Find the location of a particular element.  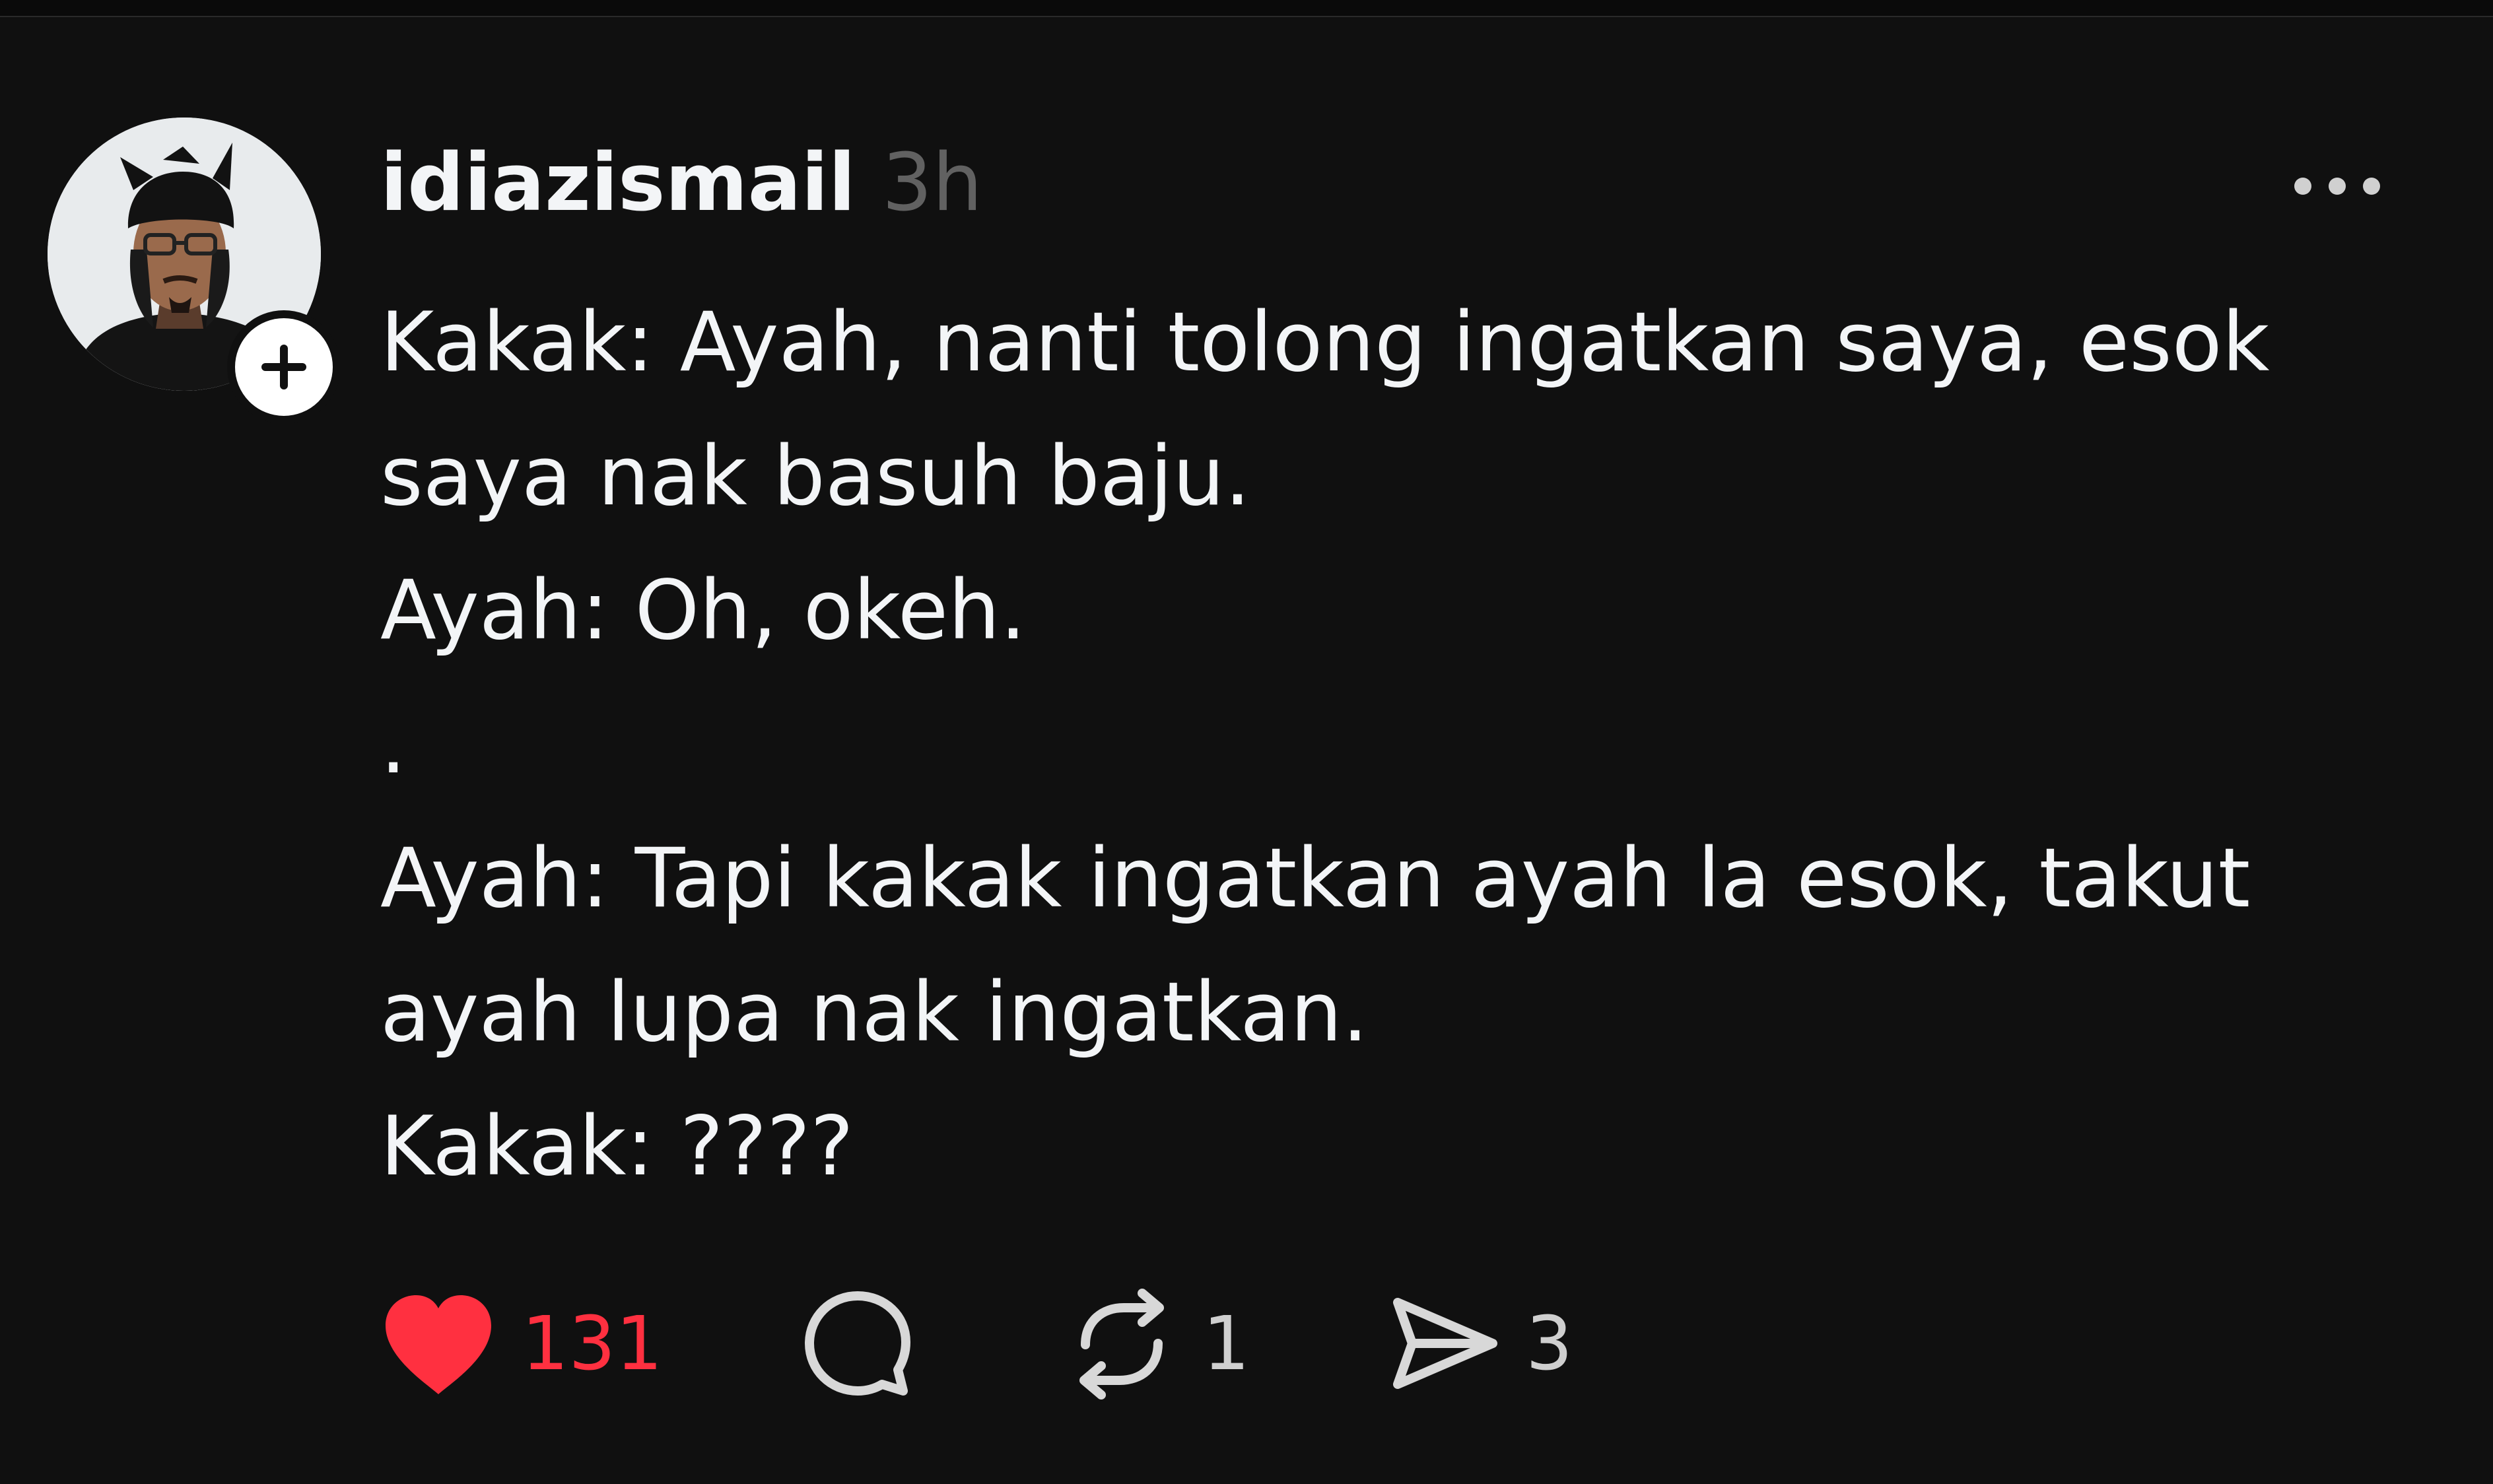

post-actions: 131 1 3 is located at coordinates (976, 1344).